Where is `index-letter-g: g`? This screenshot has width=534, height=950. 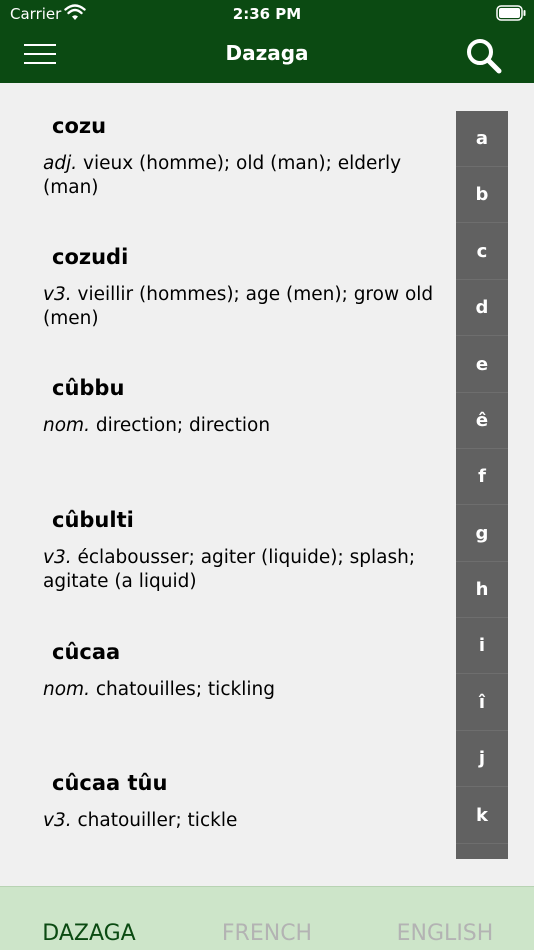
index-letter-g: g is located at coordinates (482, 534).